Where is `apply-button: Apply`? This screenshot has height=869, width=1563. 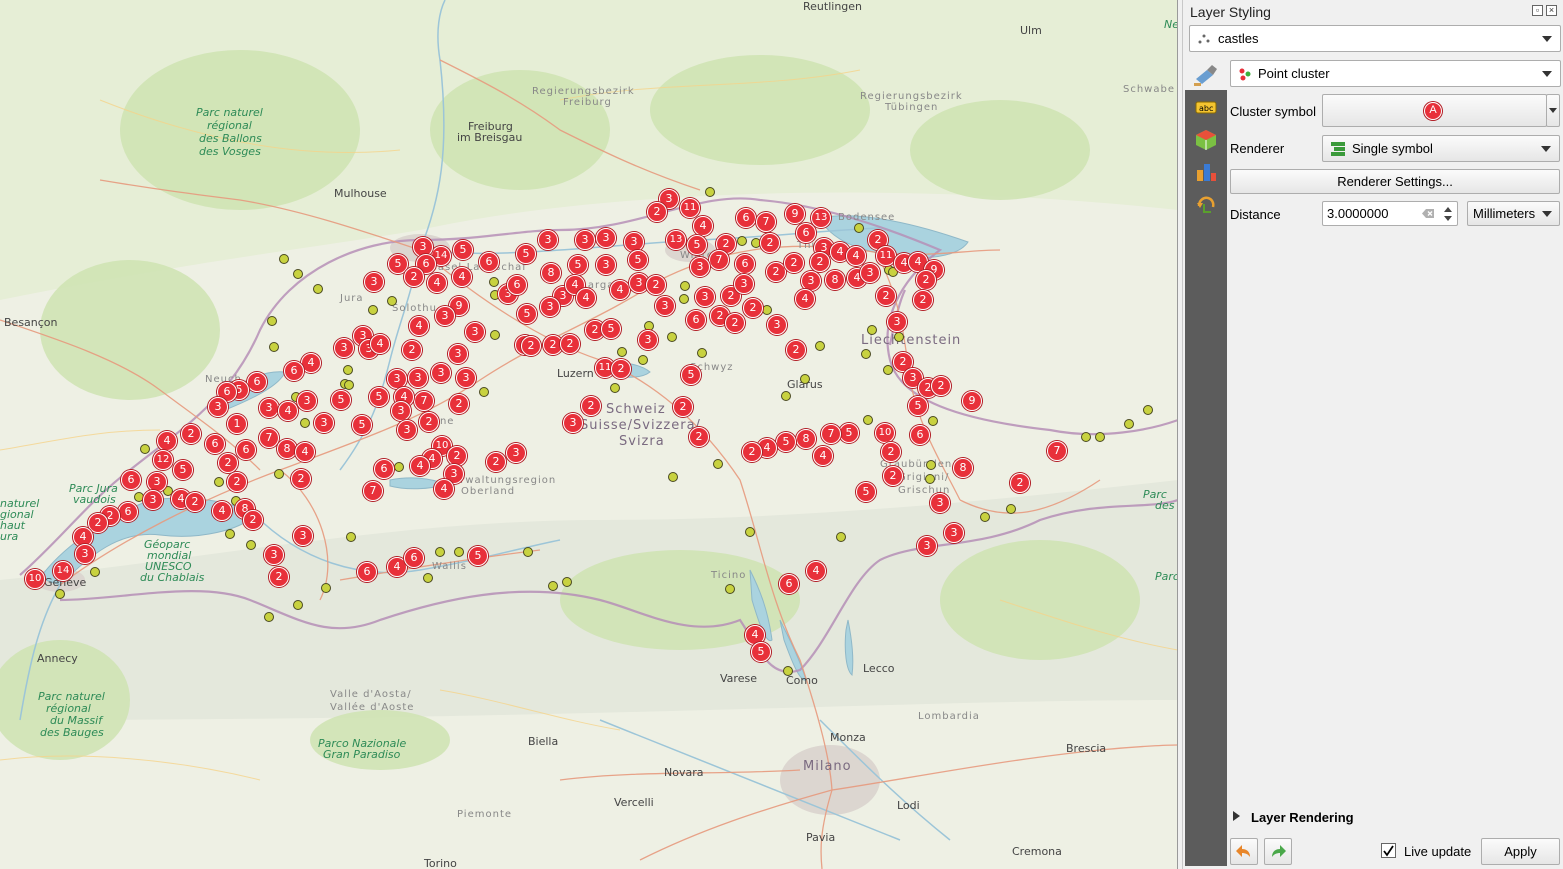
apply-button: Apply is located at coordinates (1520, 851).